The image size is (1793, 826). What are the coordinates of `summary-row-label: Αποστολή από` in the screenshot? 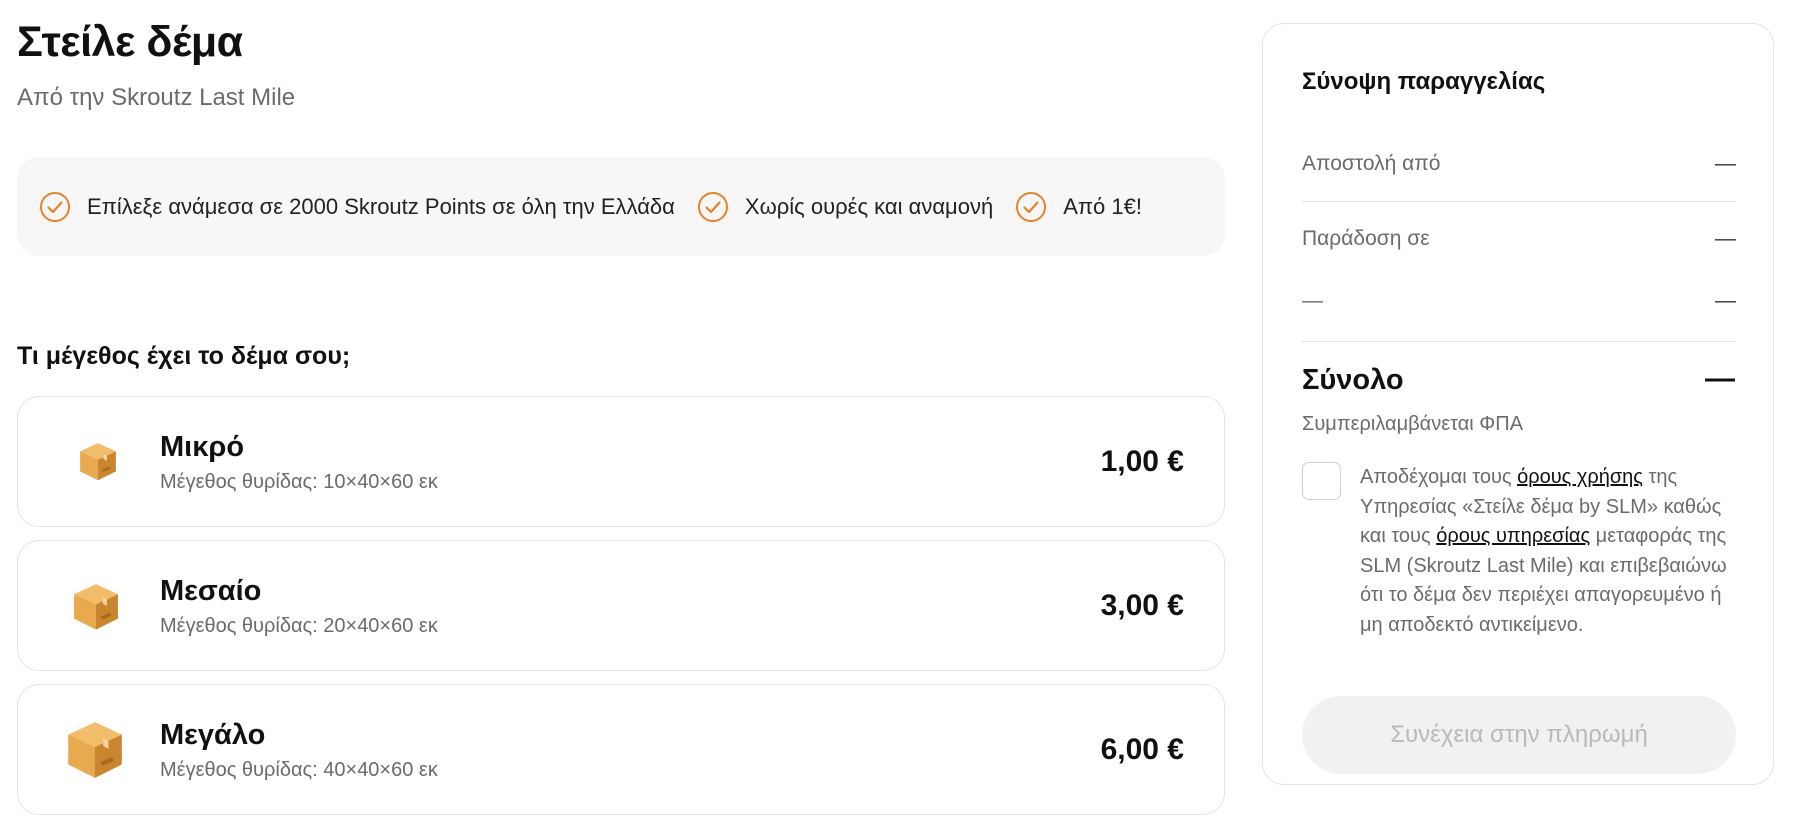 It's located at (1371, 163).